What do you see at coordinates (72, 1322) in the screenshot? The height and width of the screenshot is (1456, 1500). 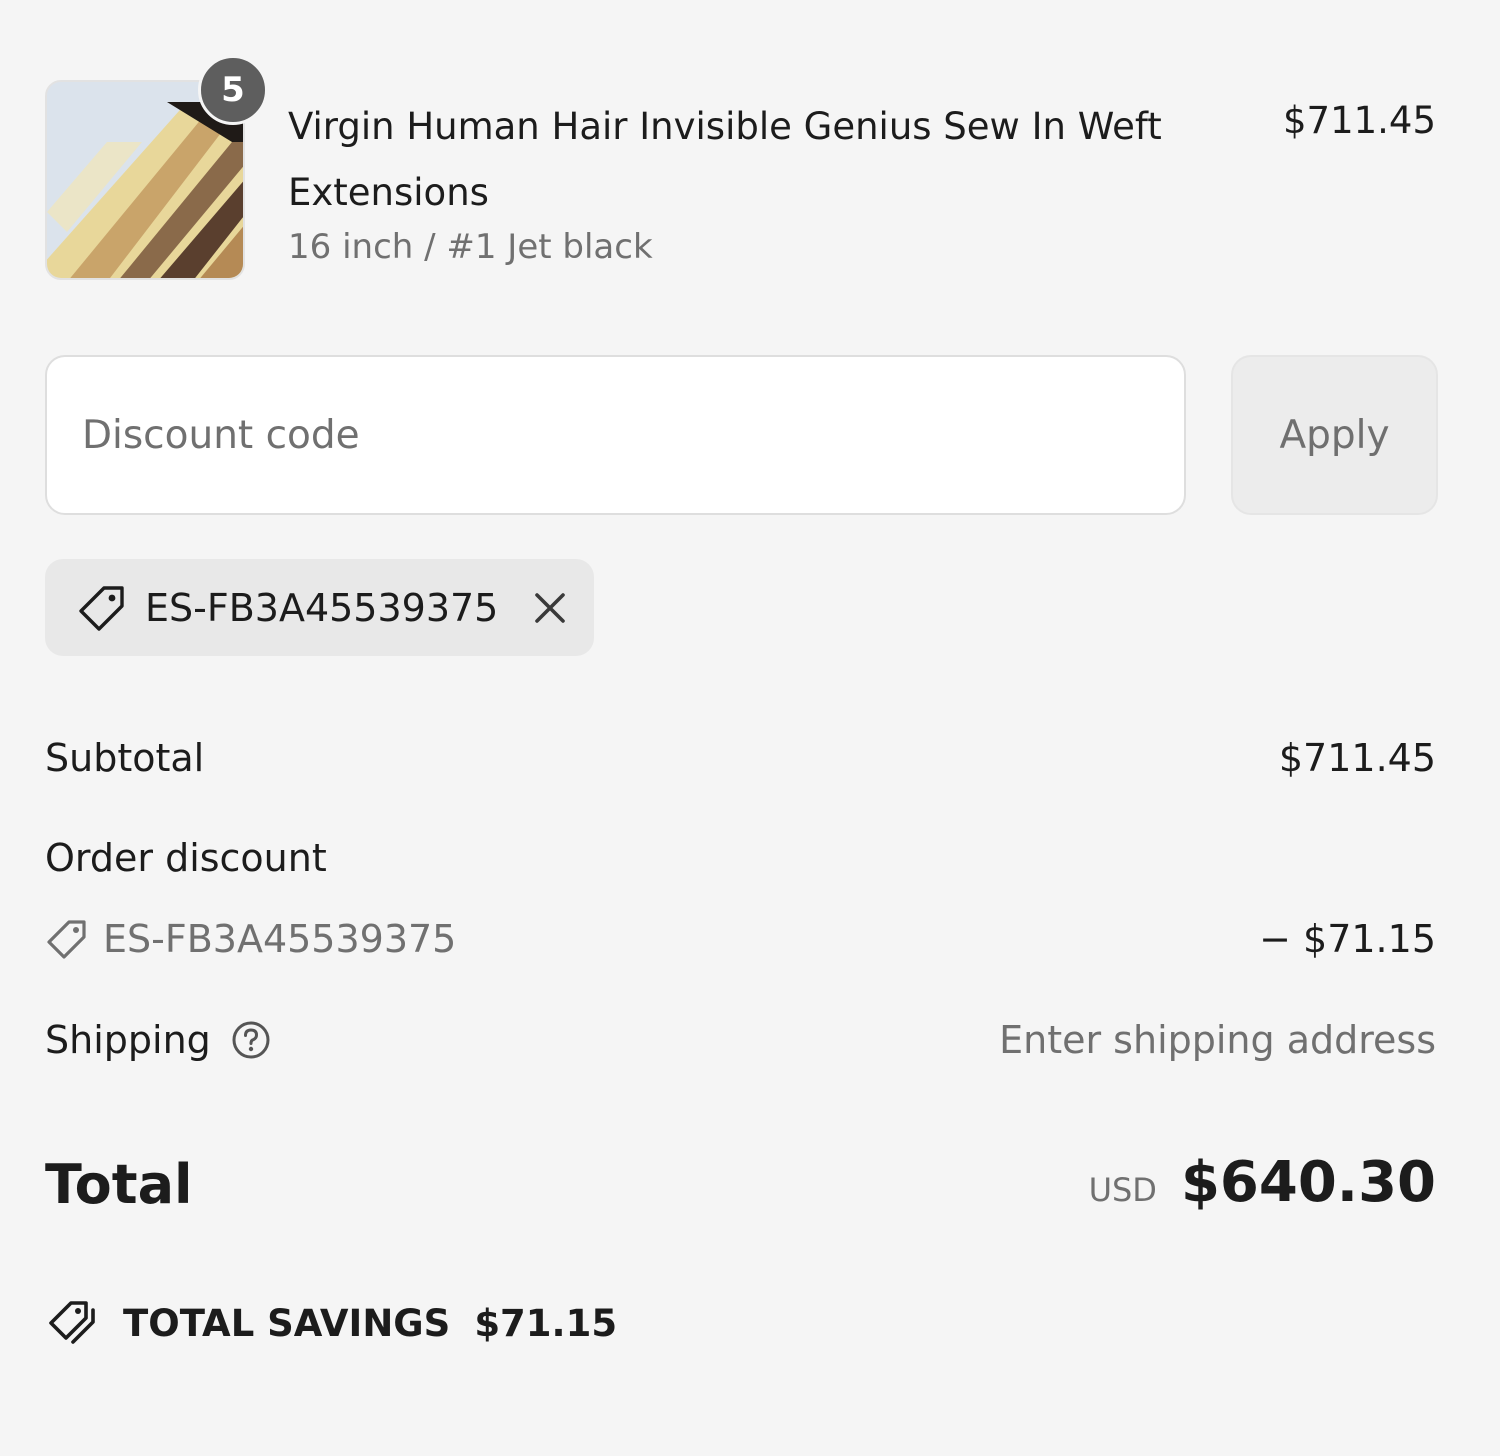 I see `tags-icon` at bounding box center [72, 1322].